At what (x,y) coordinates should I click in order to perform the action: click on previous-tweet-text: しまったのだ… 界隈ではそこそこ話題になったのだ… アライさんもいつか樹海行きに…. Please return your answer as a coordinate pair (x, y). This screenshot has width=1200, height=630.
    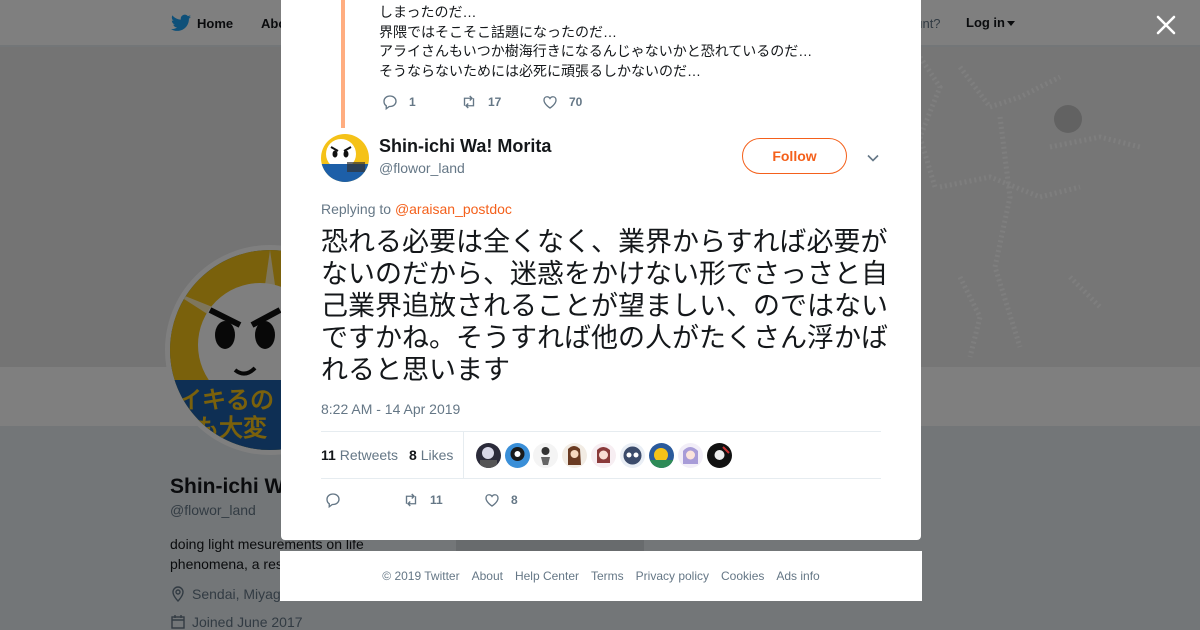
    Looking at the image, I should click on (595, 42).